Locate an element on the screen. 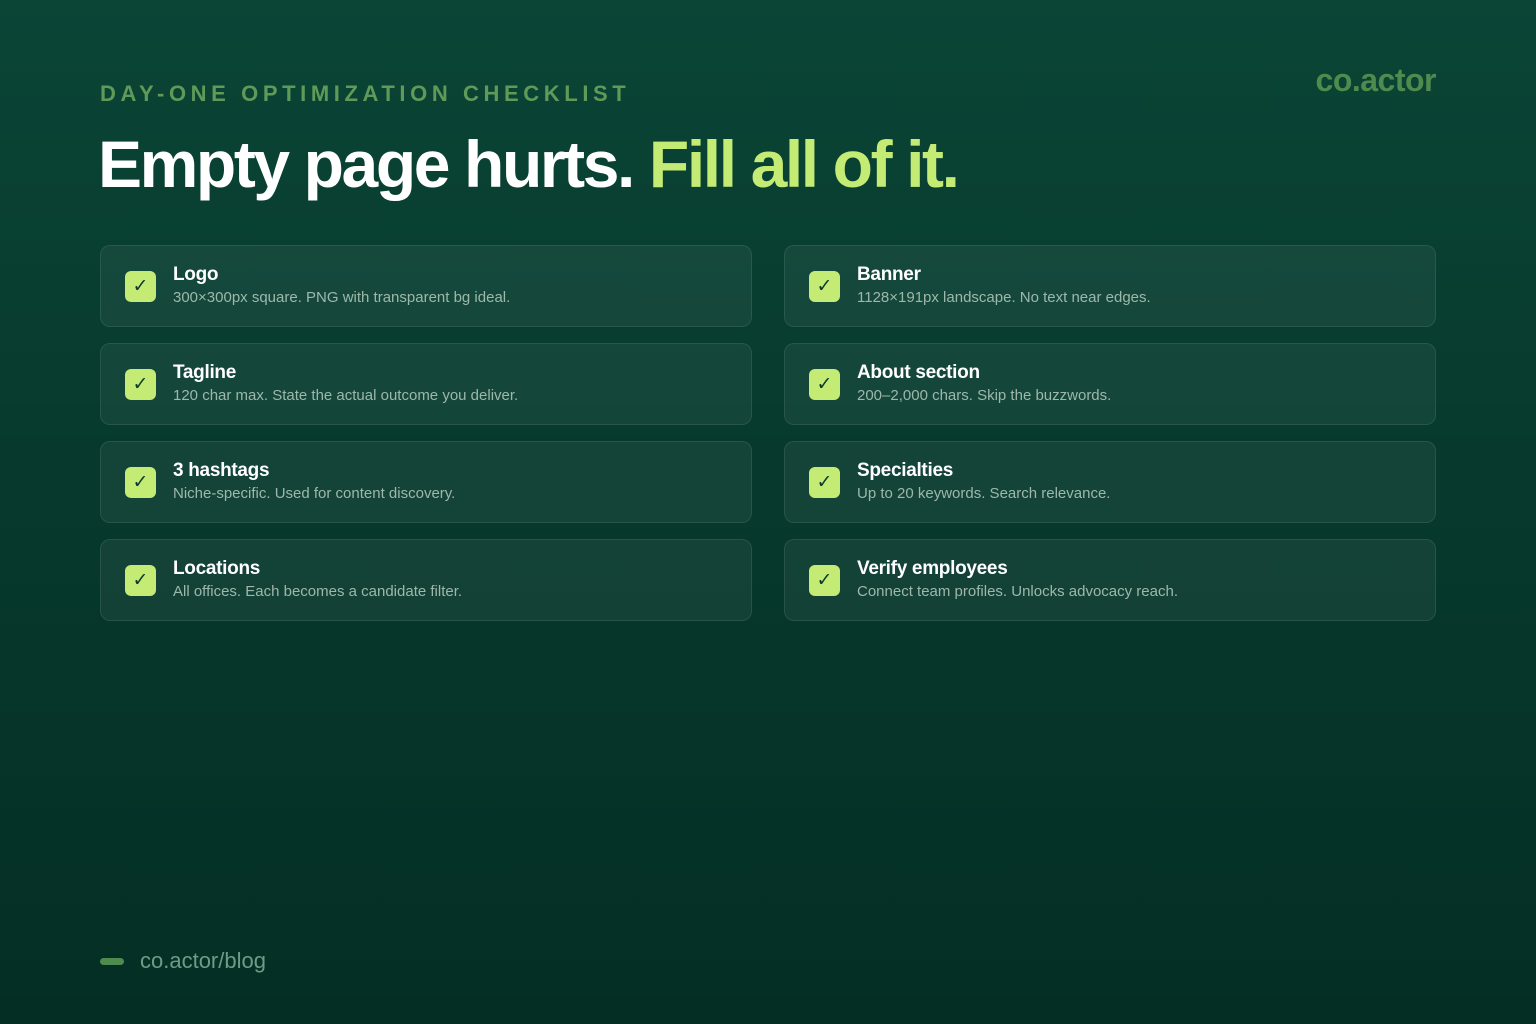  checklist-item-title: Locations is located at coordinates (217, 568).